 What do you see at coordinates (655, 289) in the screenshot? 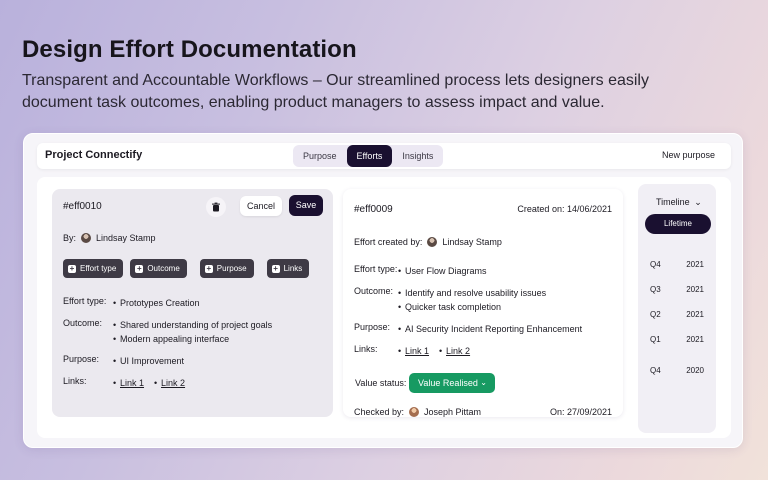
I see `quarter: Q3` at bounding box center [655, 289].